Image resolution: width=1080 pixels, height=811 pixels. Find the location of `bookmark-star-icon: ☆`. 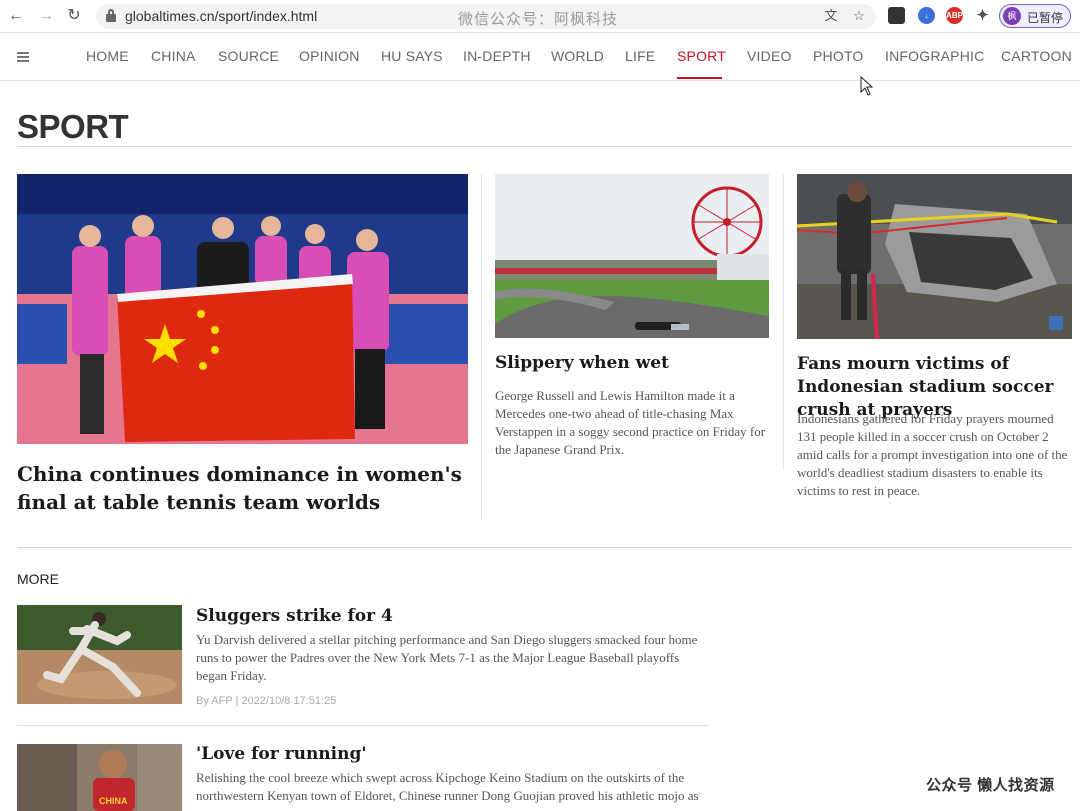

bookmark-star-icon: ☆ is located at coordinates (859, 16).